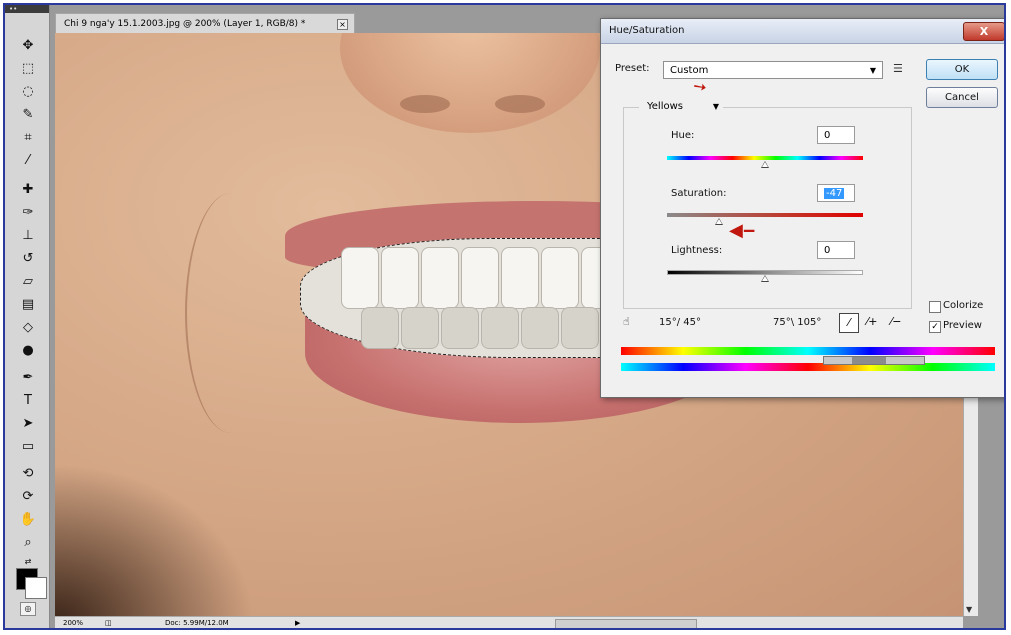 Image resolution: width=1011 pixels, height=635 pixels. Describe the element at coordinates (108, 622) in the screenshot. I see `status-info-icon: ◫` at that location.